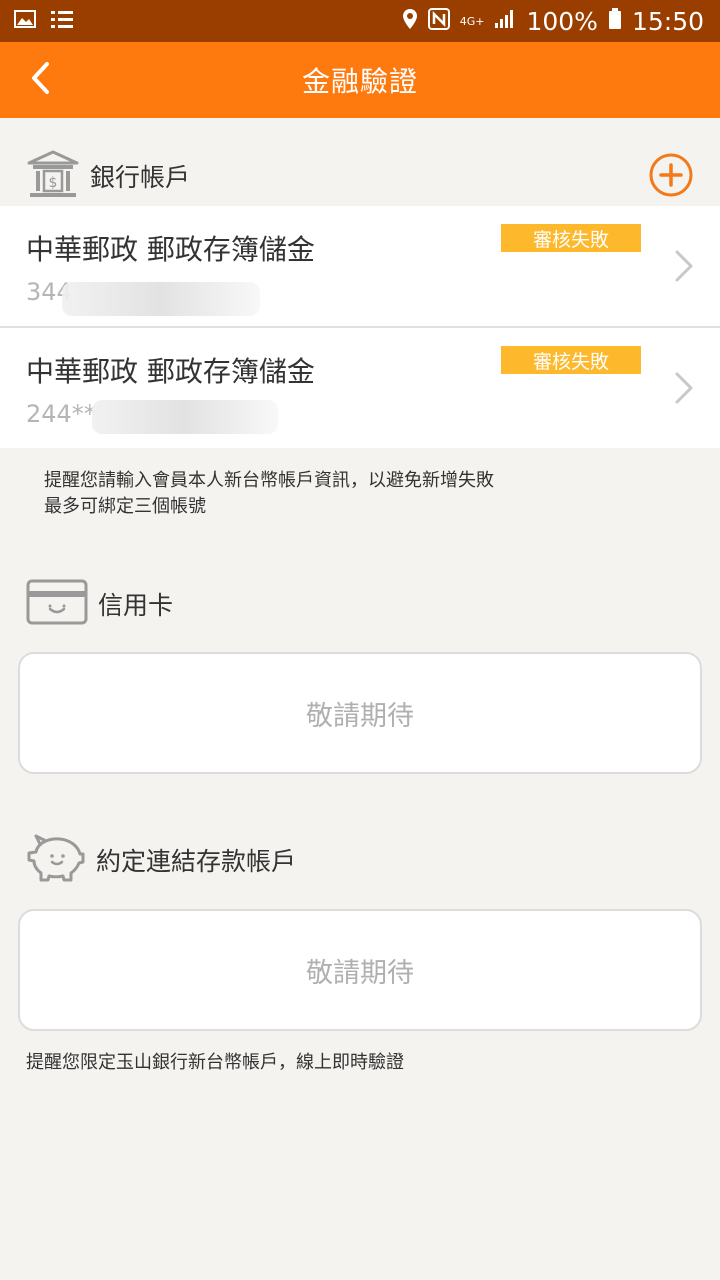  I want to click on app-bar: 金融驗證, so click(360, 80).